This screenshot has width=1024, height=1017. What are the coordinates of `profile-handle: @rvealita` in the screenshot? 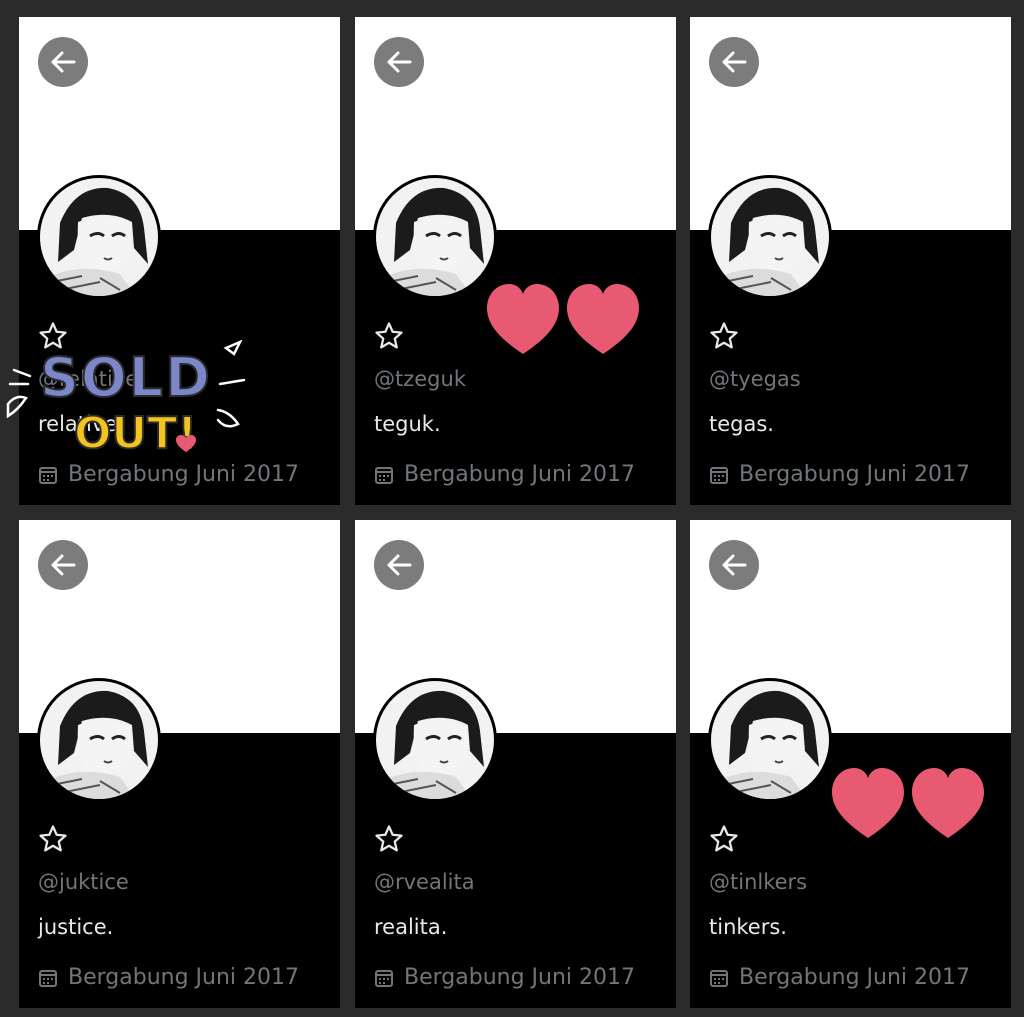 It's located at (424, 882).